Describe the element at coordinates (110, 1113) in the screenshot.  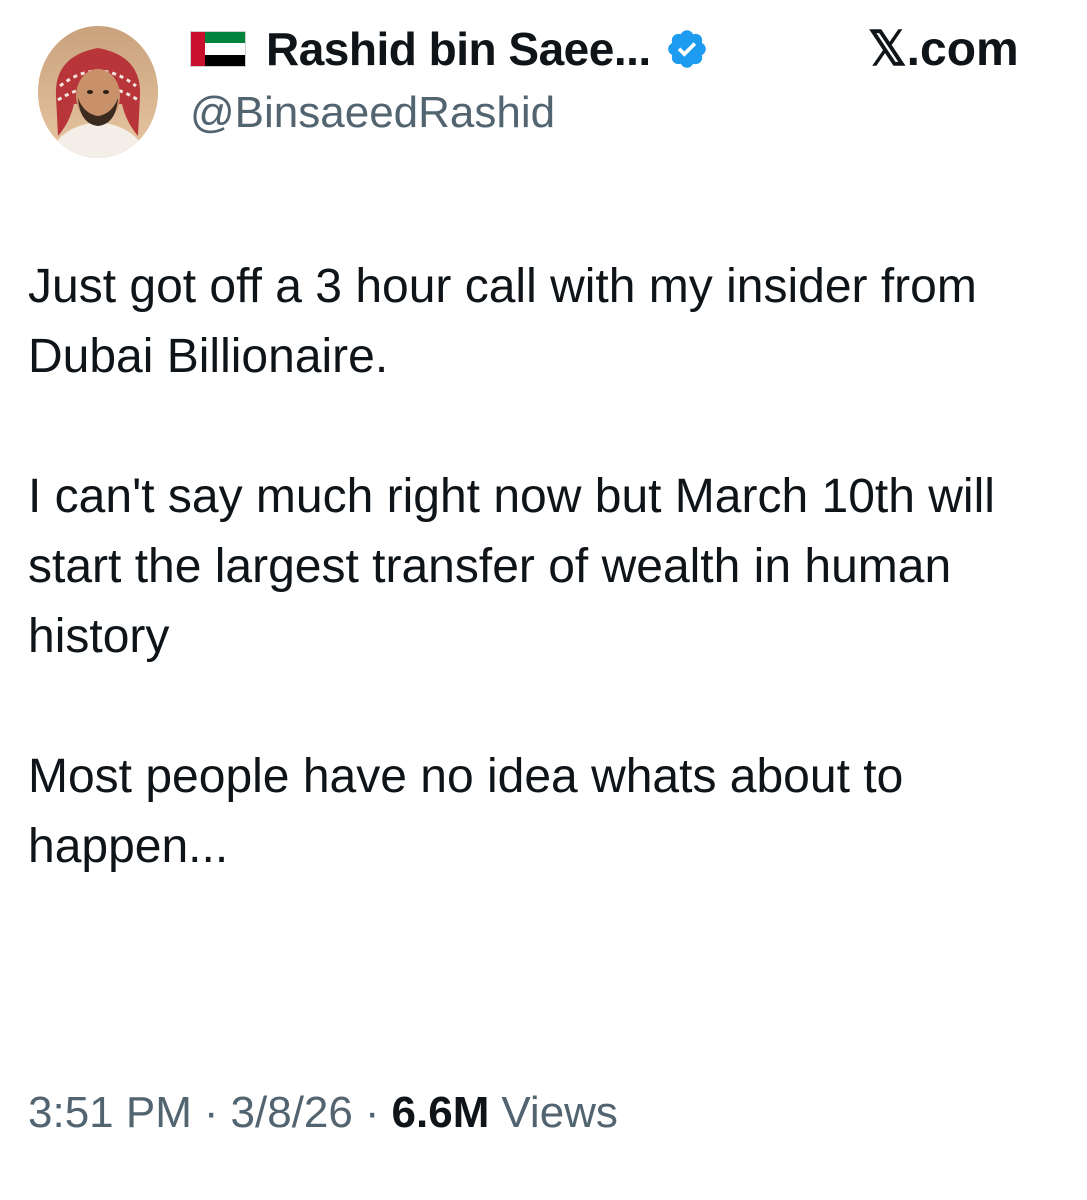
I see `tweet-time: 3:51 PM` at that location.